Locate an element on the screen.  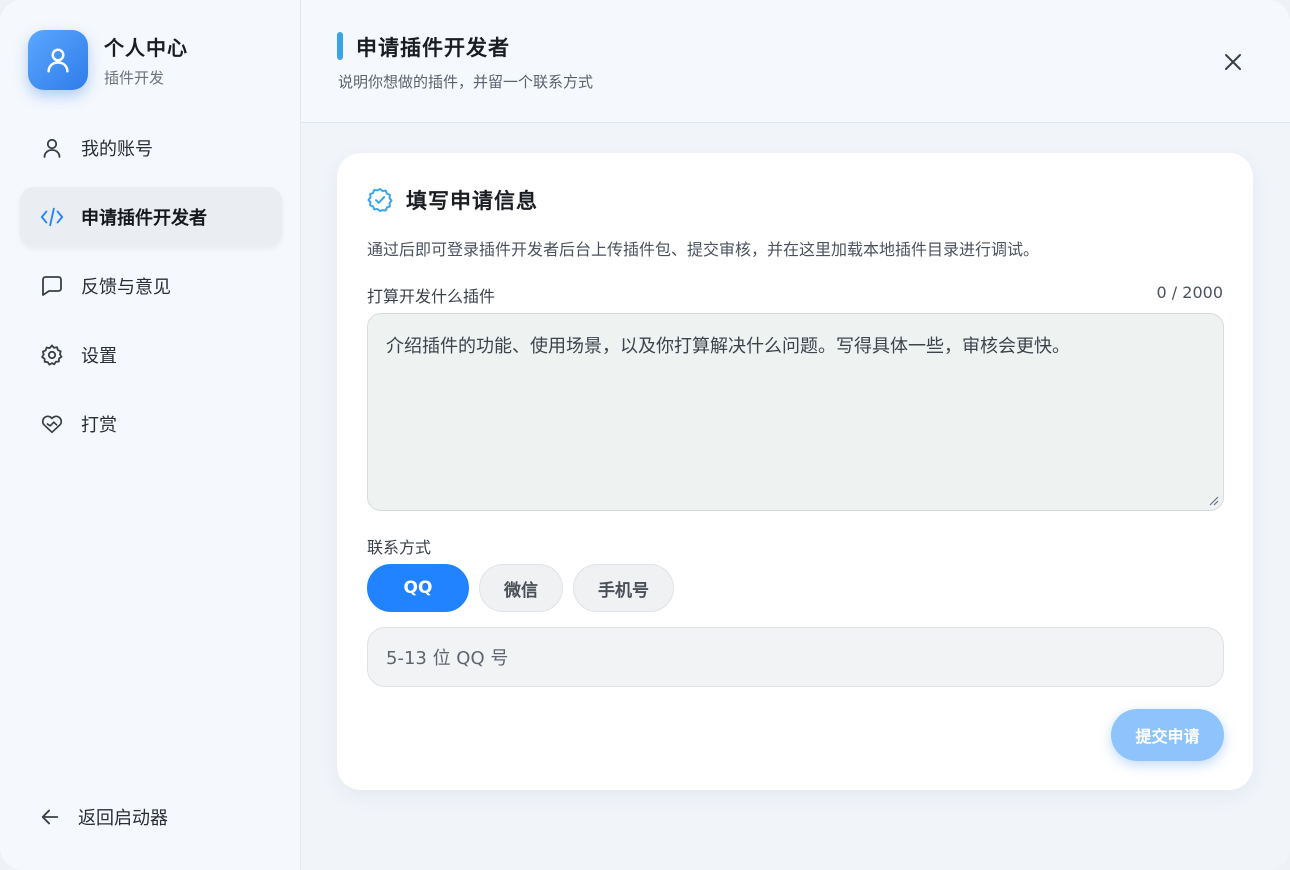
resize-handle-icon is located at coordinates (1214, 501).